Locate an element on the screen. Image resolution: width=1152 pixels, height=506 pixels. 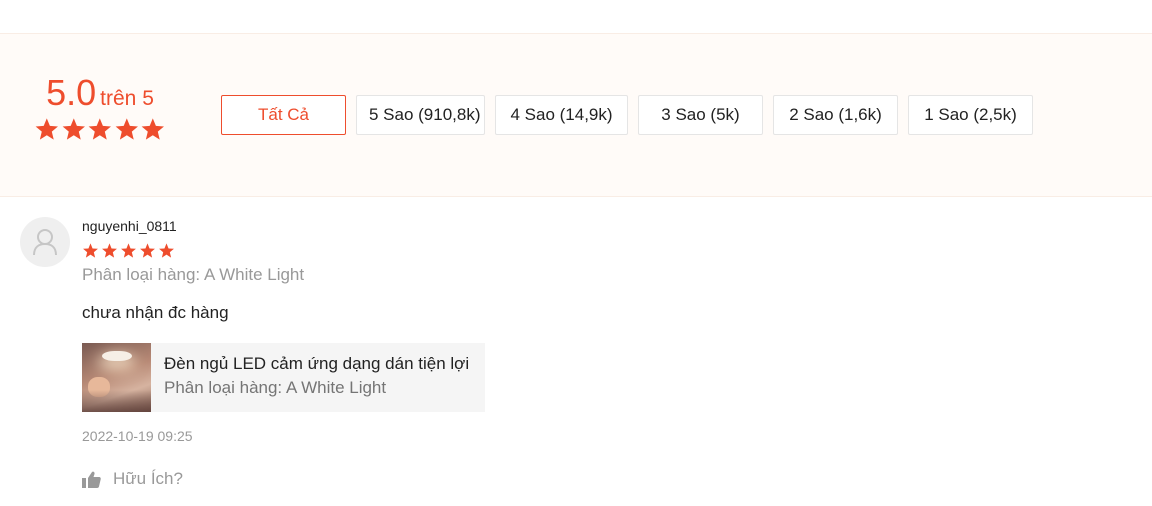
rating-scale: trên 5 is located at coordinates (127, 98).